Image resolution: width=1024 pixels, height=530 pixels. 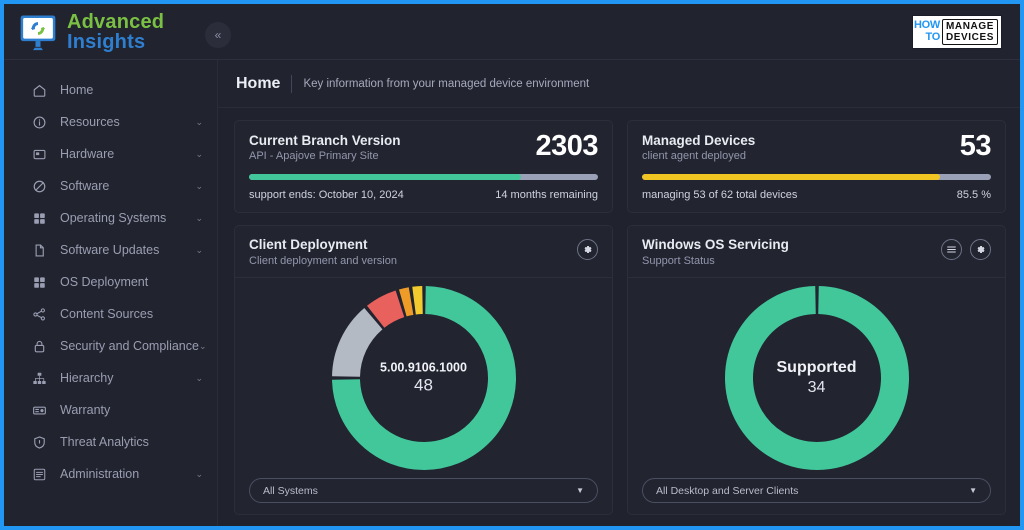 I want to click on chevron-double-left-icon: «, so click(x=218, y=35).